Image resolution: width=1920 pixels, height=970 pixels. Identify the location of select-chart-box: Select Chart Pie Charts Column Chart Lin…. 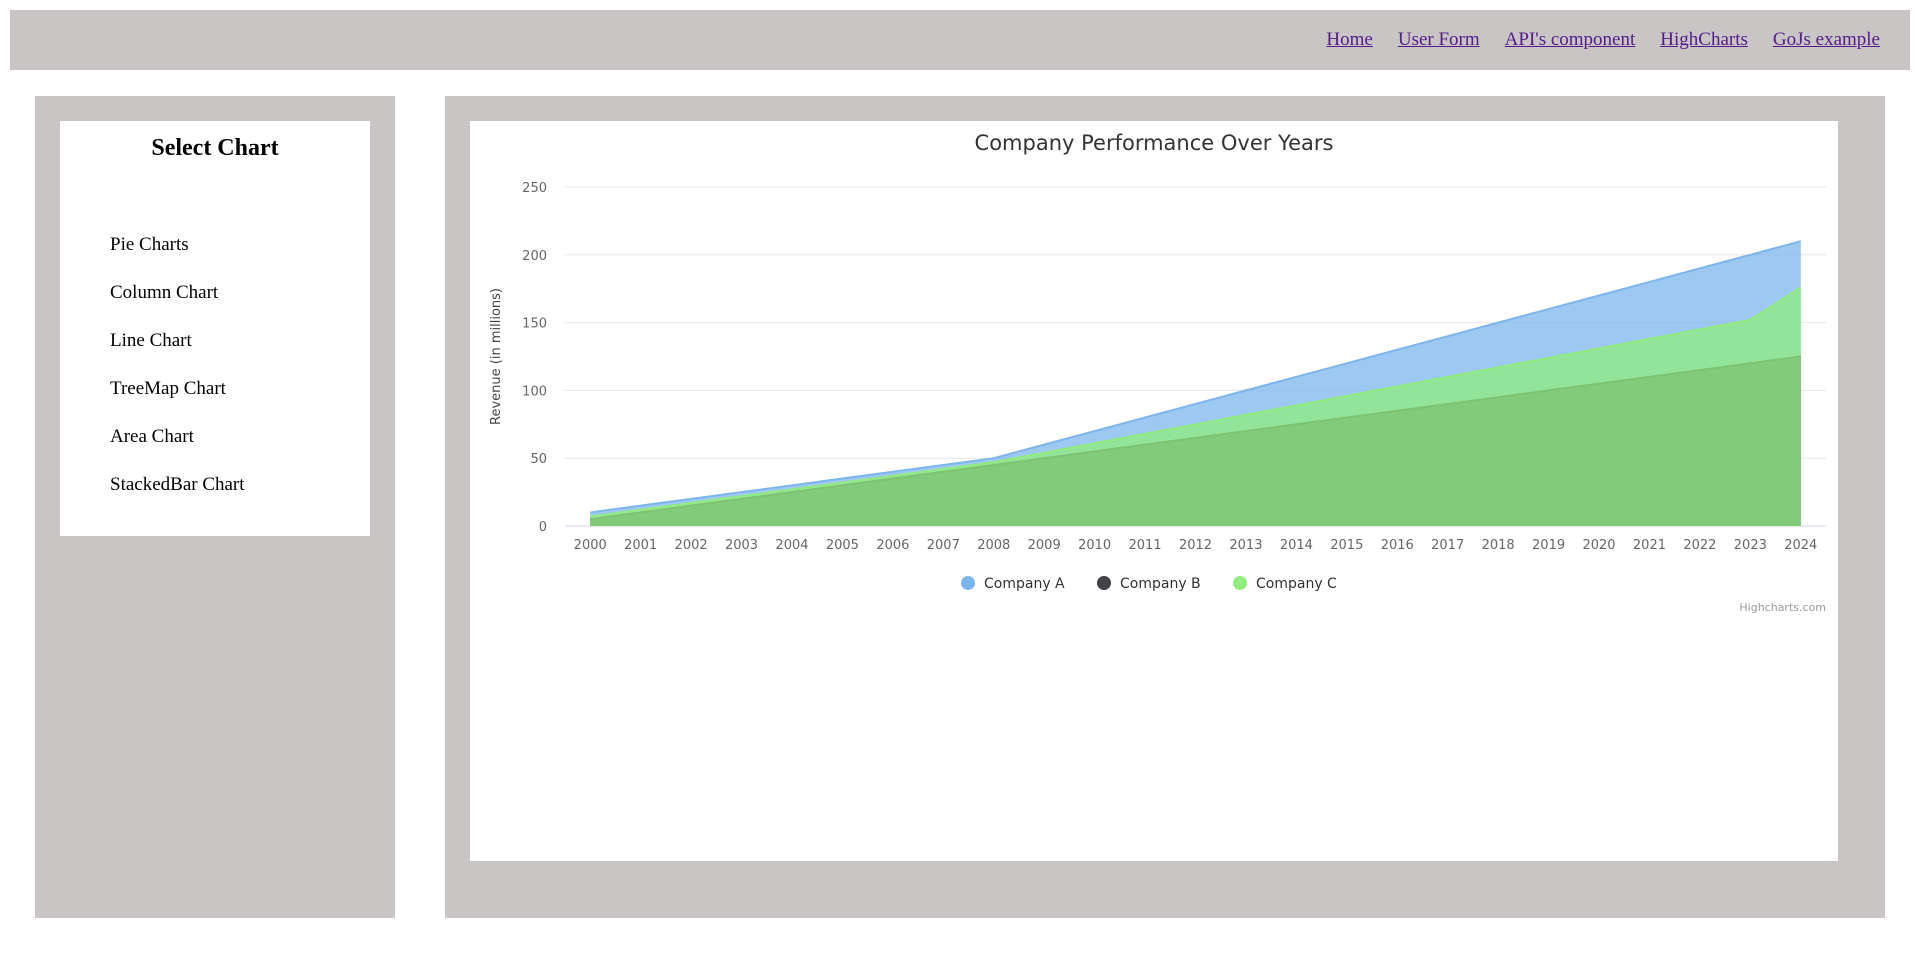
(215, 328).